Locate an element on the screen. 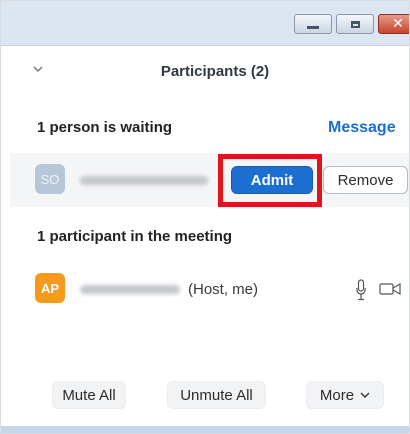  more-button-label: More is located at coordinates (337, 395).